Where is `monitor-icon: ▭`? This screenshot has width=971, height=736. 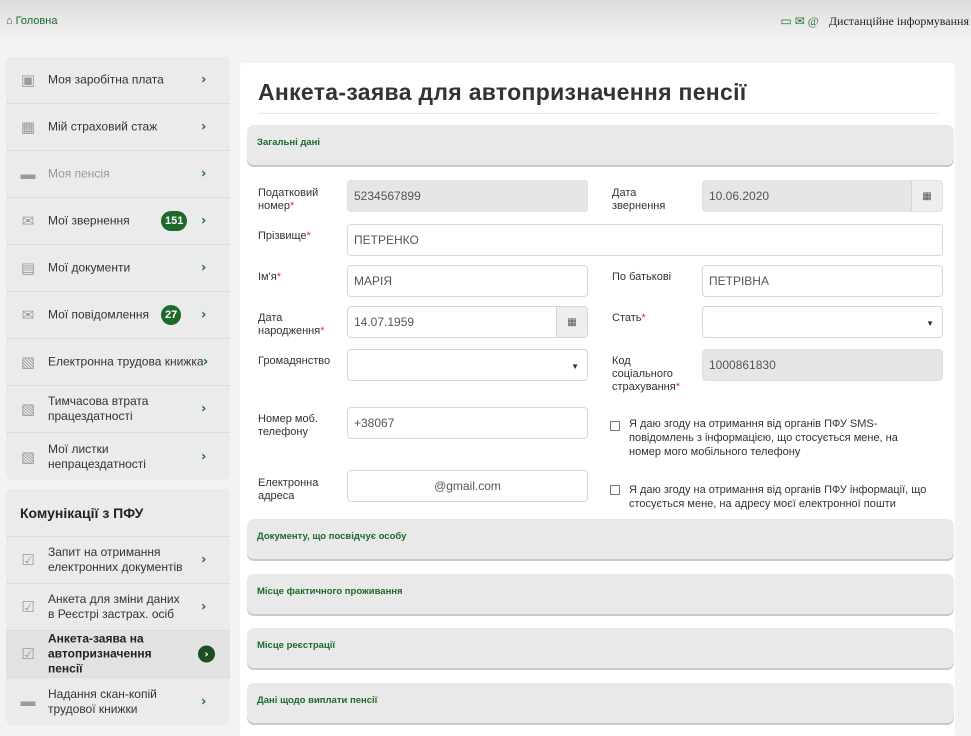
monitor-icon: ▭ is located at coordinates (786, 21).